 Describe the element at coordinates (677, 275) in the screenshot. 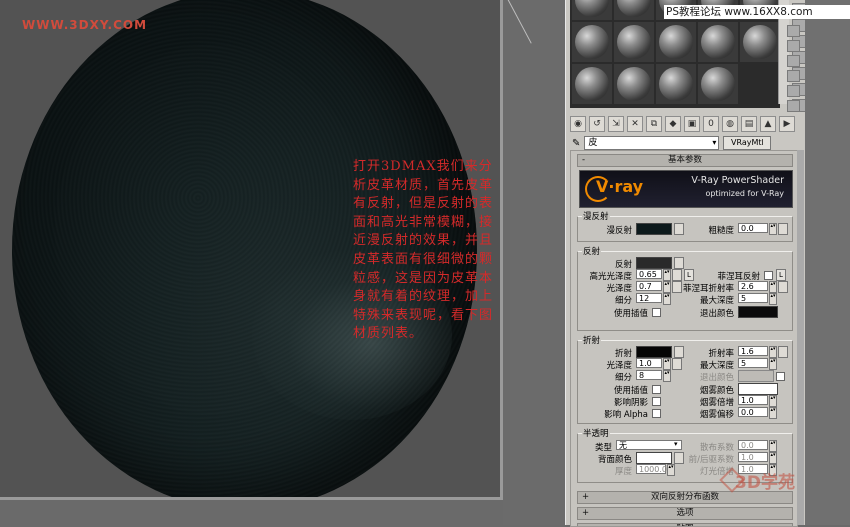

I see `hilight-gloss-map-button` at that location.